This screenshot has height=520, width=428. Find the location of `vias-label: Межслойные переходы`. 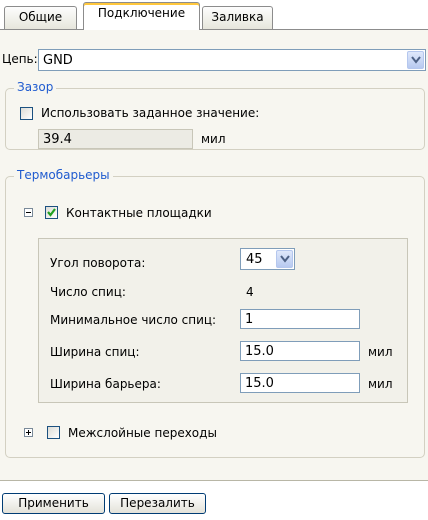

vias-label: Межслойные переходы is located at coordinates (142, 433).